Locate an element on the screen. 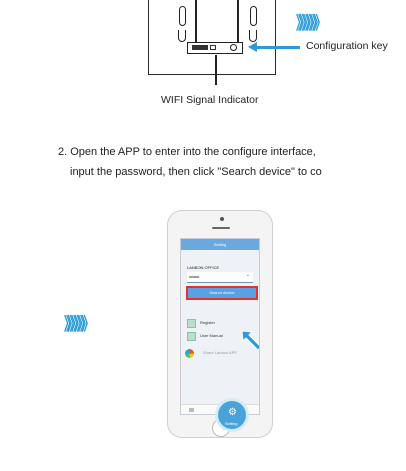 The width and height of the screenshot is (406, 471). menu-item-user-manual: User Manual is located at coordinates (211, 335).